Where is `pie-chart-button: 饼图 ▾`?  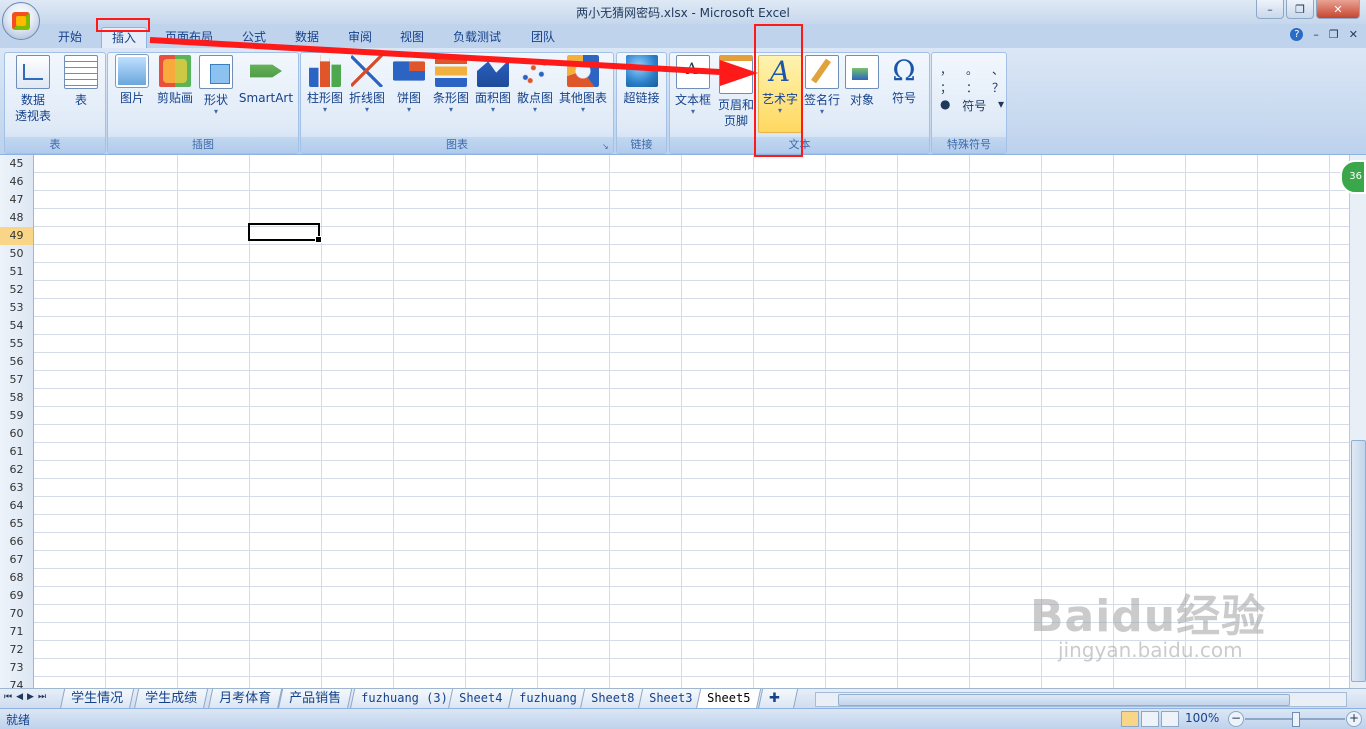 pie-chart-button: 饼图 ▾ is located at coordinates (409, 84).